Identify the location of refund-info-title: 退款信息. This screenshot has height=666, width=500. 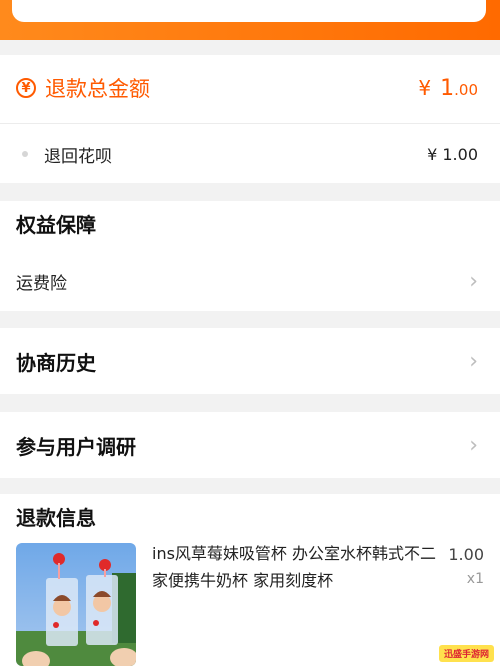
(56, 517).